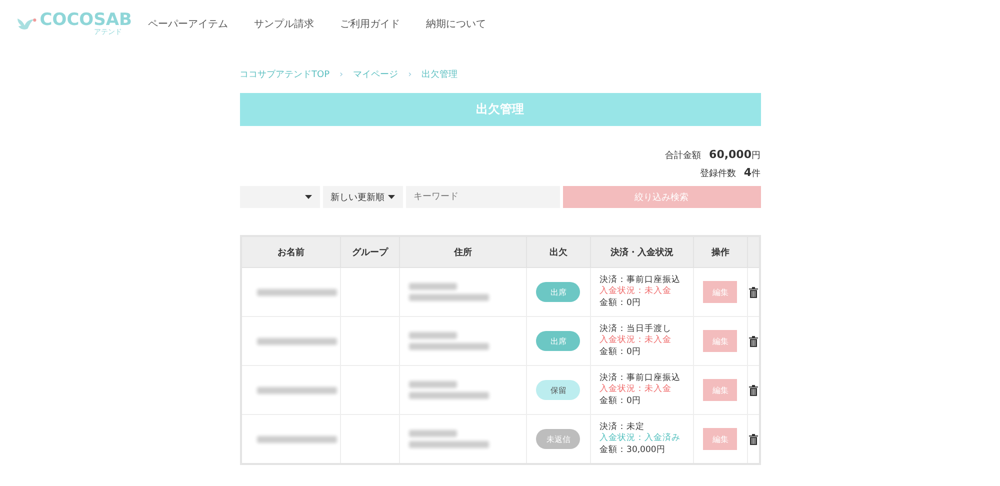 This screenshot has height=486, width=1000. Describe the element at coordinates (558, 439) in the screenshot. I see `attendance-status-pill: 未返信` at that location.